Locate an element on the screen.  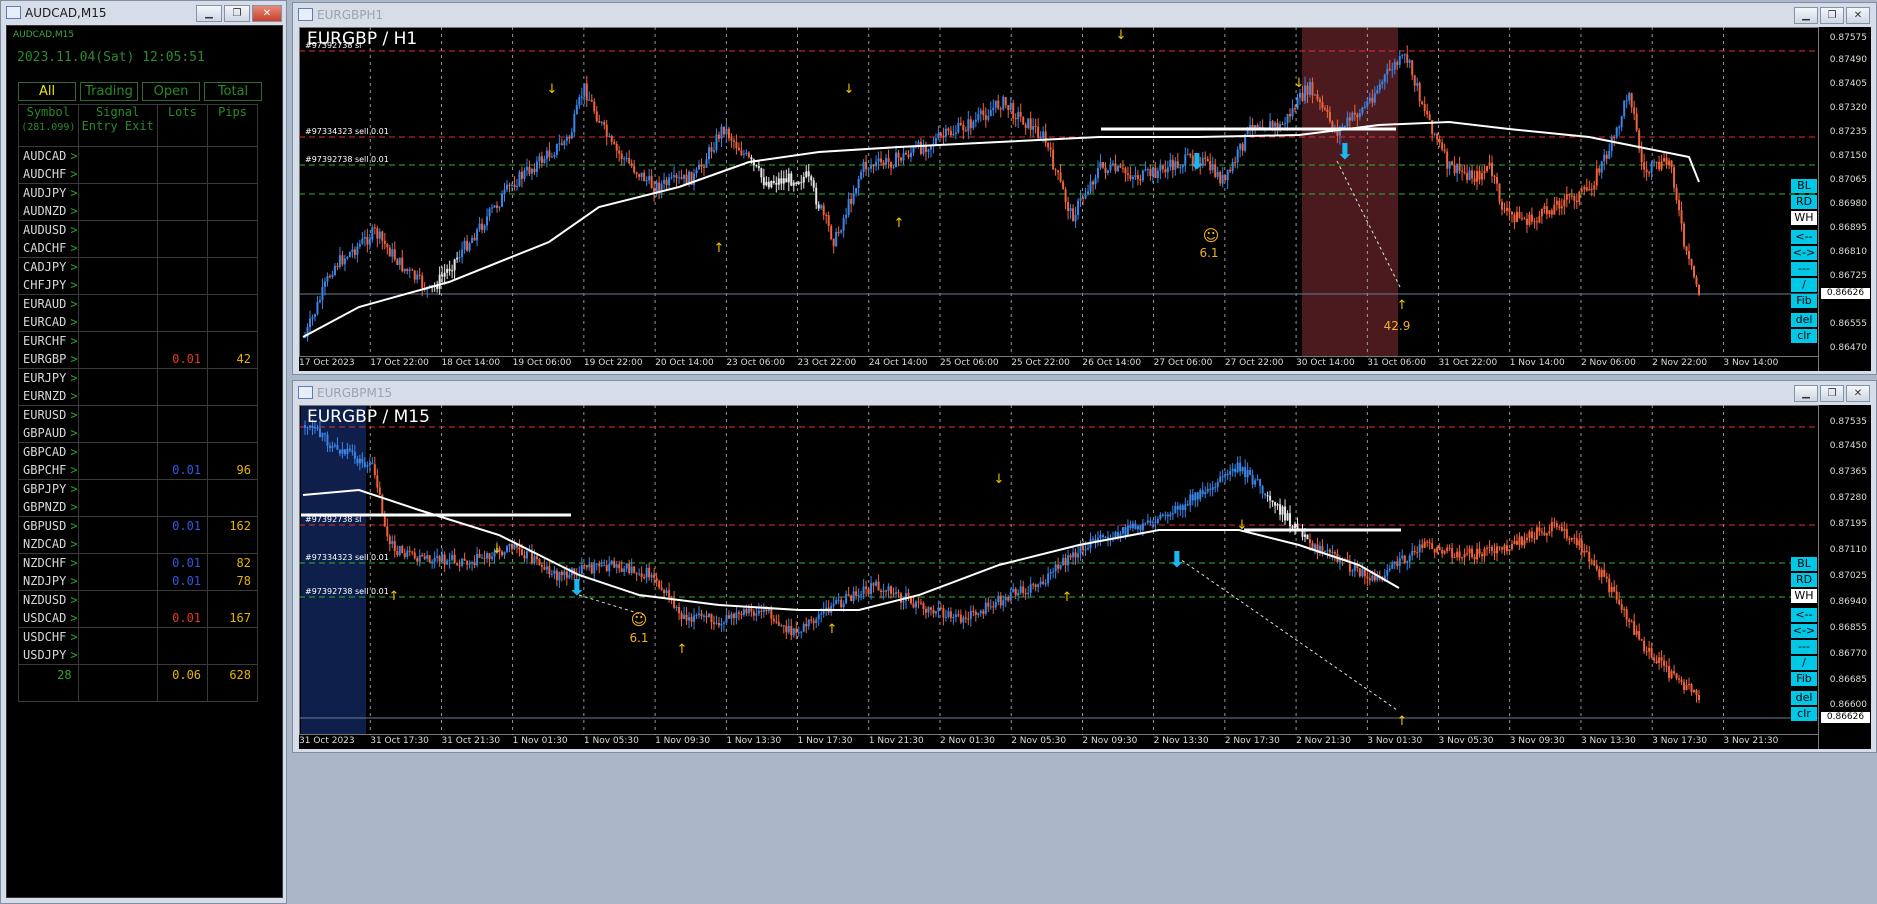
symbol-cell: AUDUSD > CADCHF > is located at coordinates (48, 239).